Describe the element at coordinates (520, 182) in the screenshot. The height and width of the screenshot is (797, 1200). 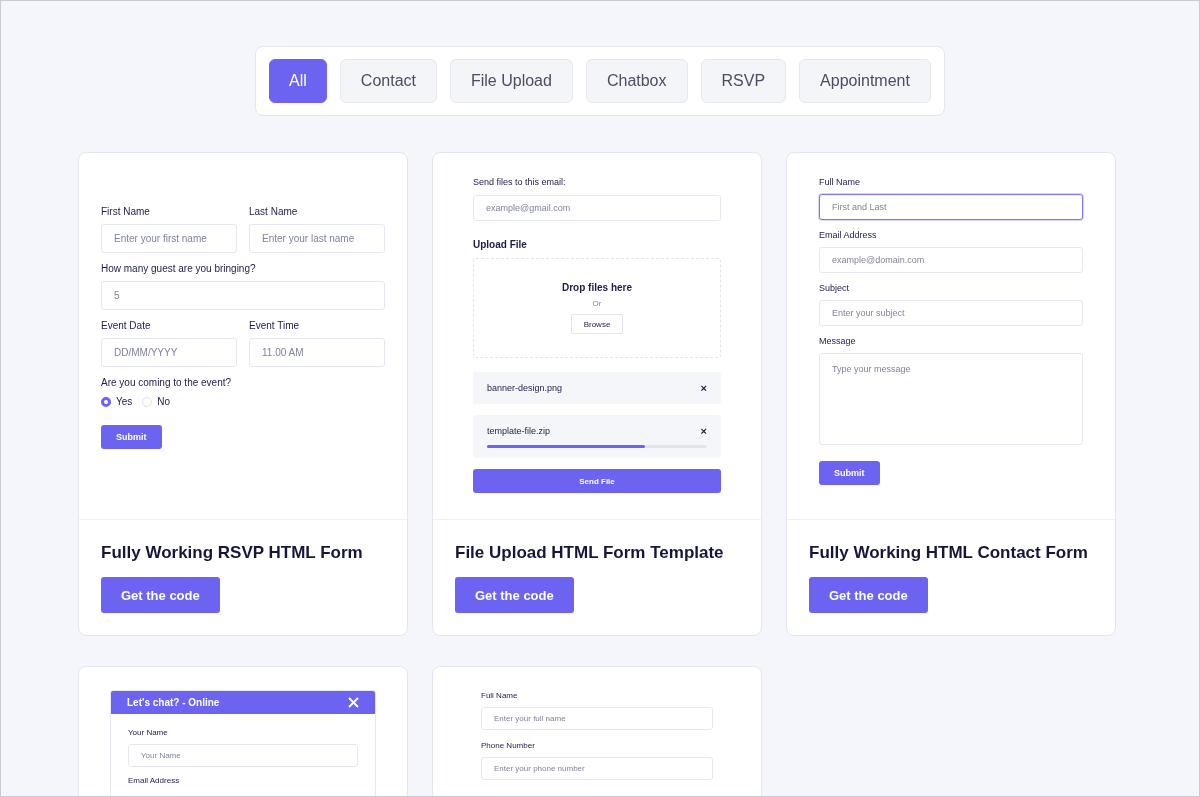
I see `field-label: Send files to this email:` at that location.